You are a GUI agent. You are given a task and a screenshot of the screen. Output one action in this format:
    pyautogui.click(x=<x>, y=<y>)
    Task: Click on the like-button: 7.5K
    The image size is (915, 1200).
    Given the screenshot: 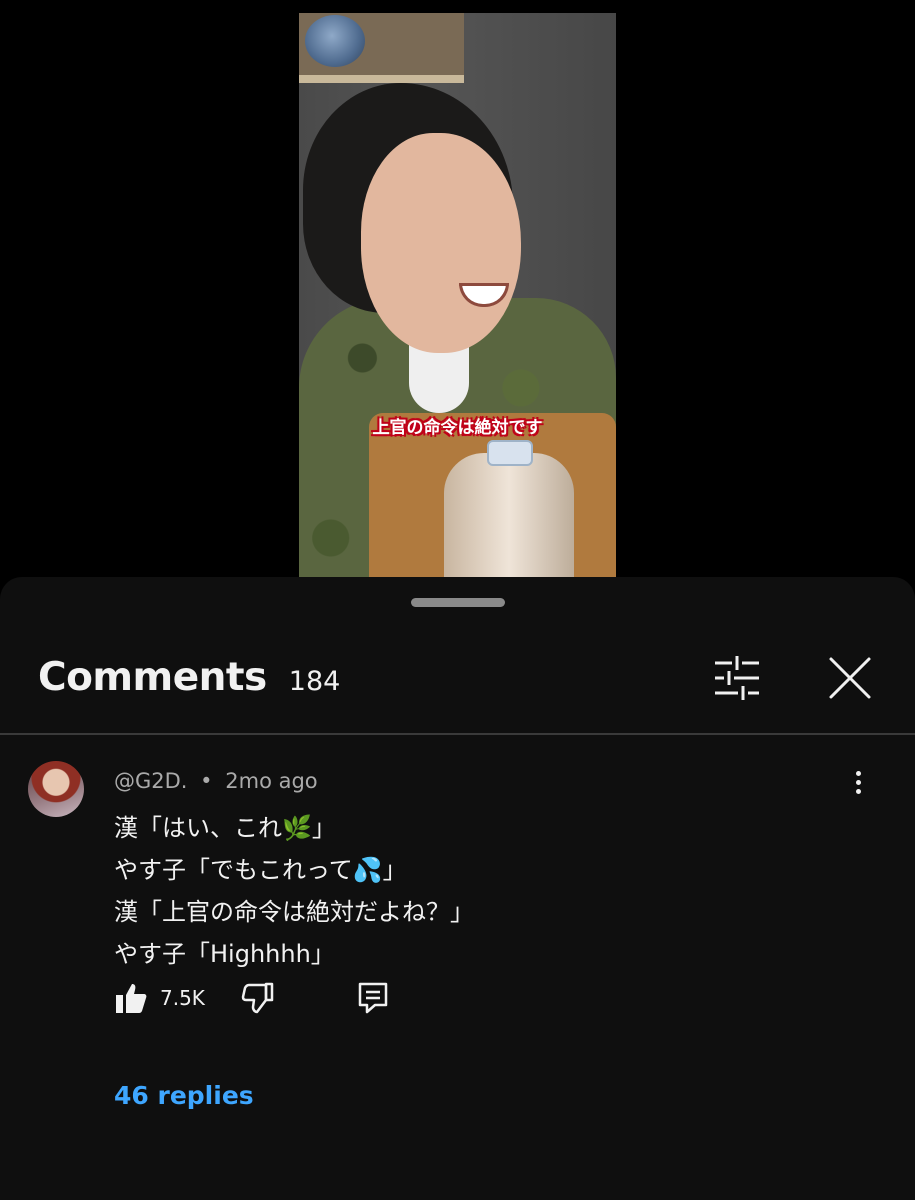 What is the action you would take?
    pyautogui.click(x=159, y=998)
    